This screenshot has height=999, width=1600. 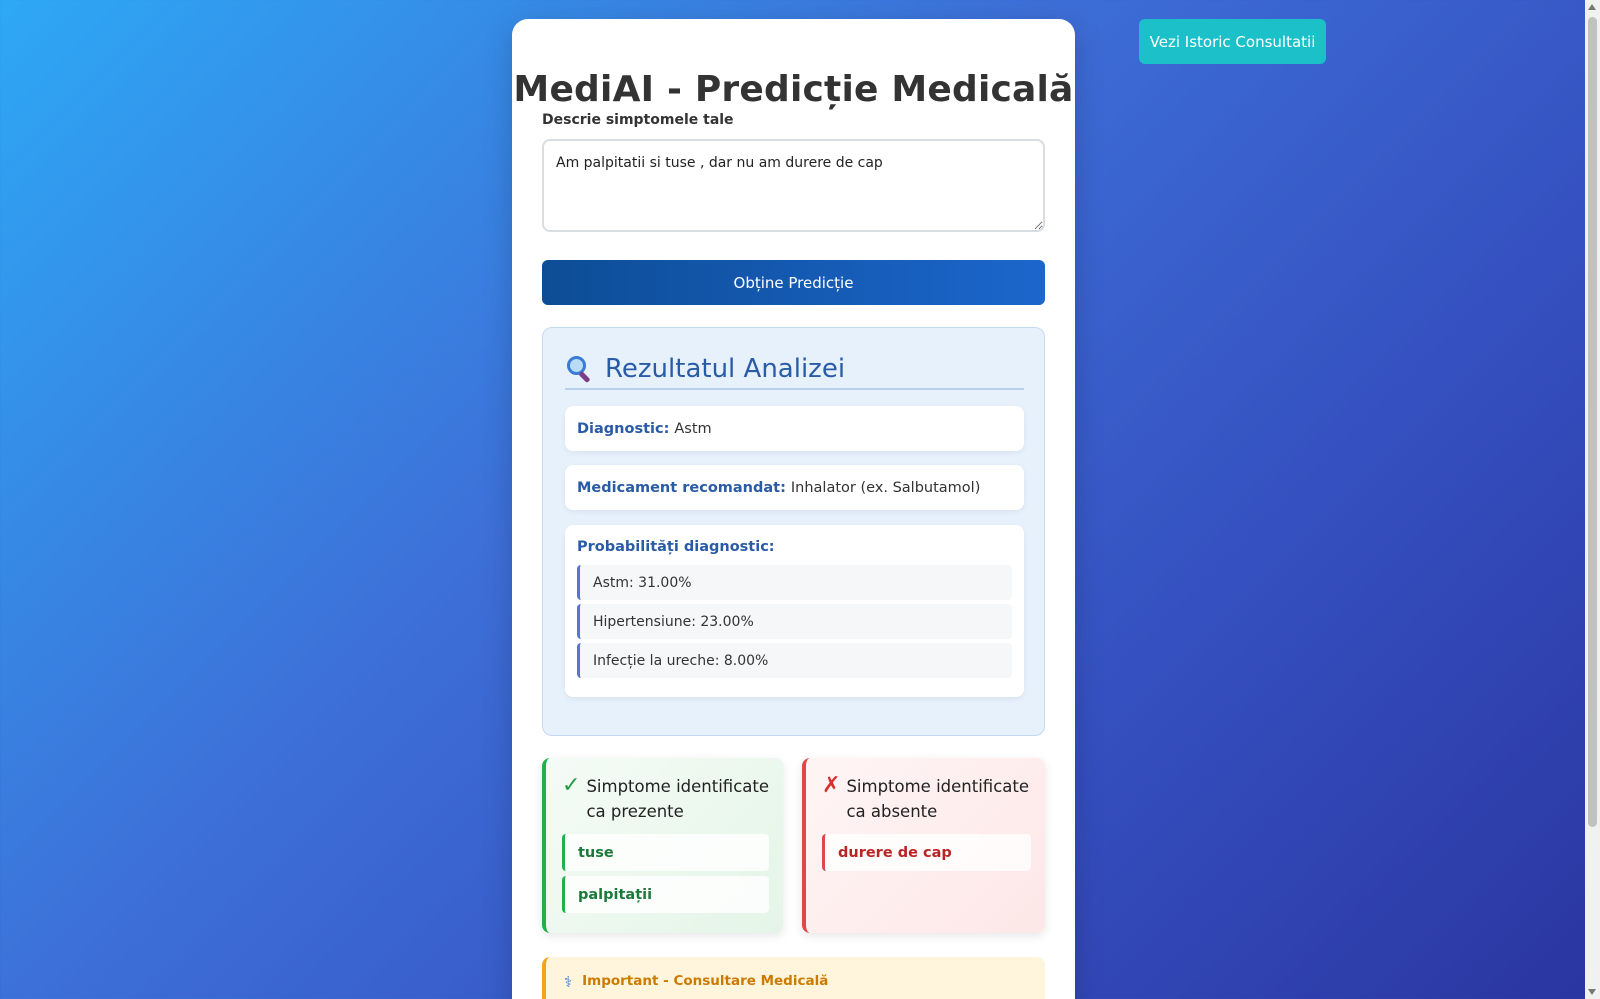 What do you see at coordinates (794, 660) in the screenshot?
I see `probability-item: Infecție la ureche: 8.00%` at bounding box center [794, 660].